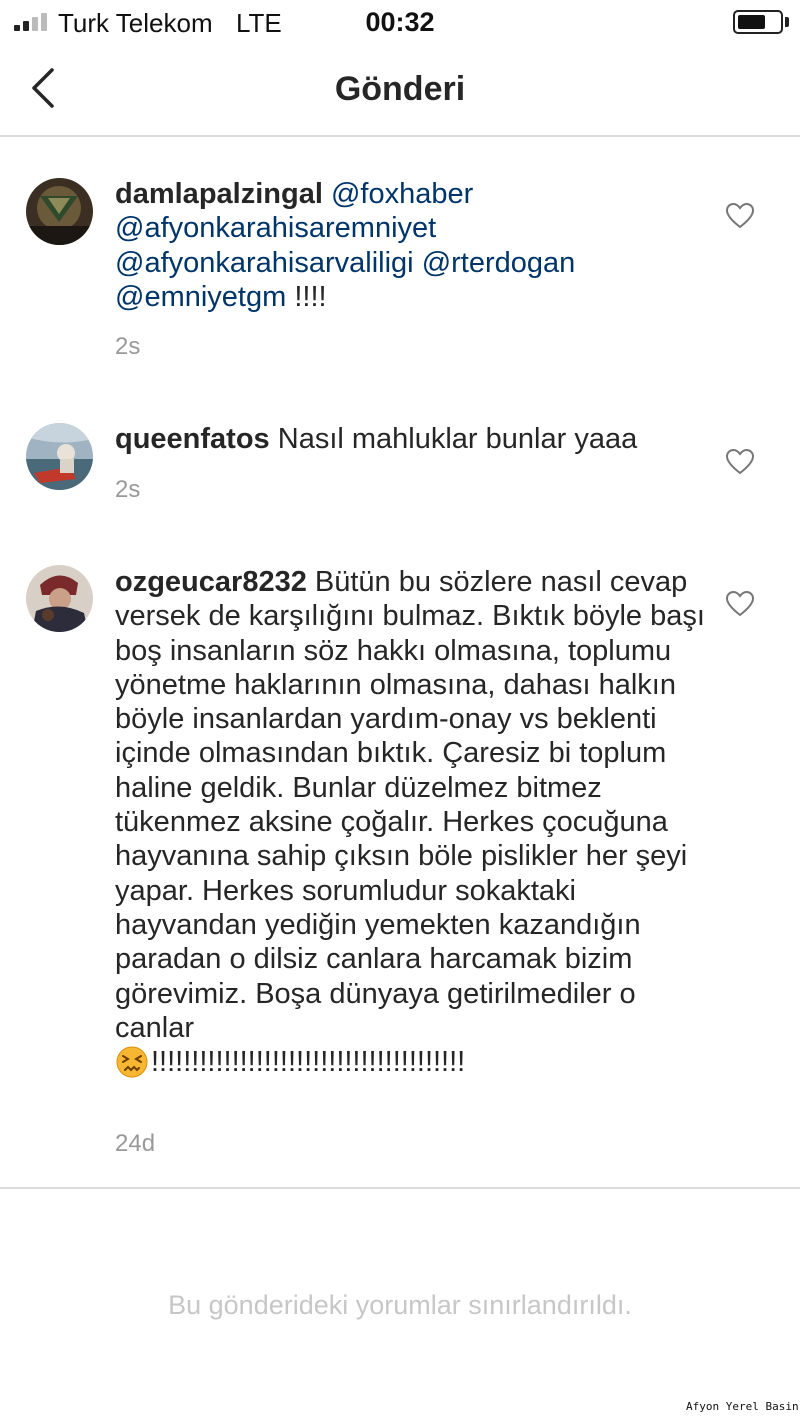  I want to click on nav-header: Gönderi, so click(400, 90).